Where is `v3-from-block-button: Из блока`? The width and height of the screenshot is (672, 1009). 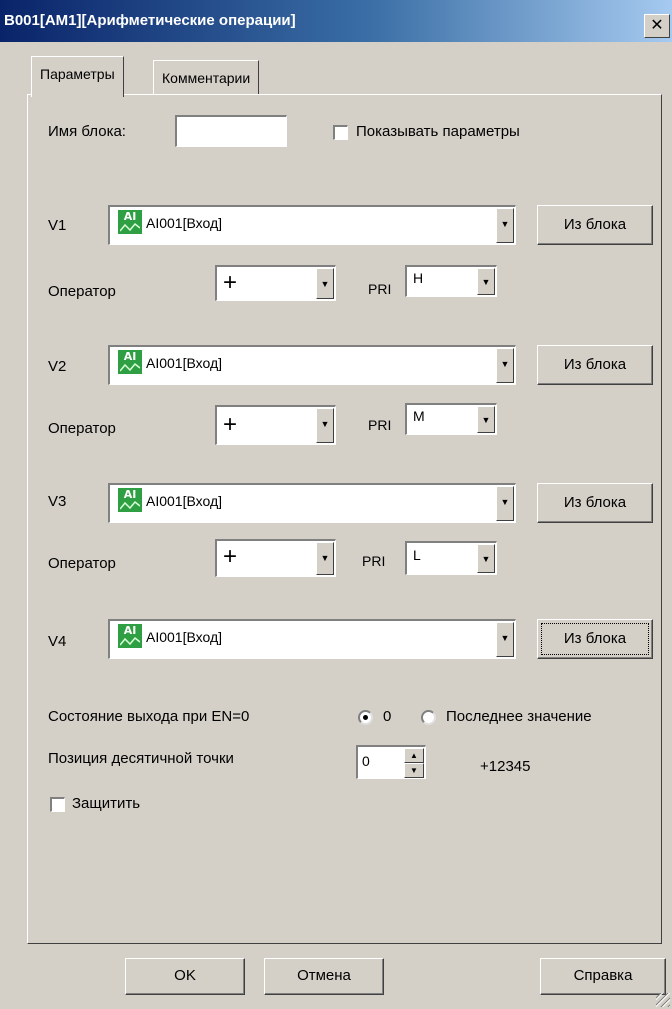 v3-from-block-button: Из блока is located at coordinates (595, 503).